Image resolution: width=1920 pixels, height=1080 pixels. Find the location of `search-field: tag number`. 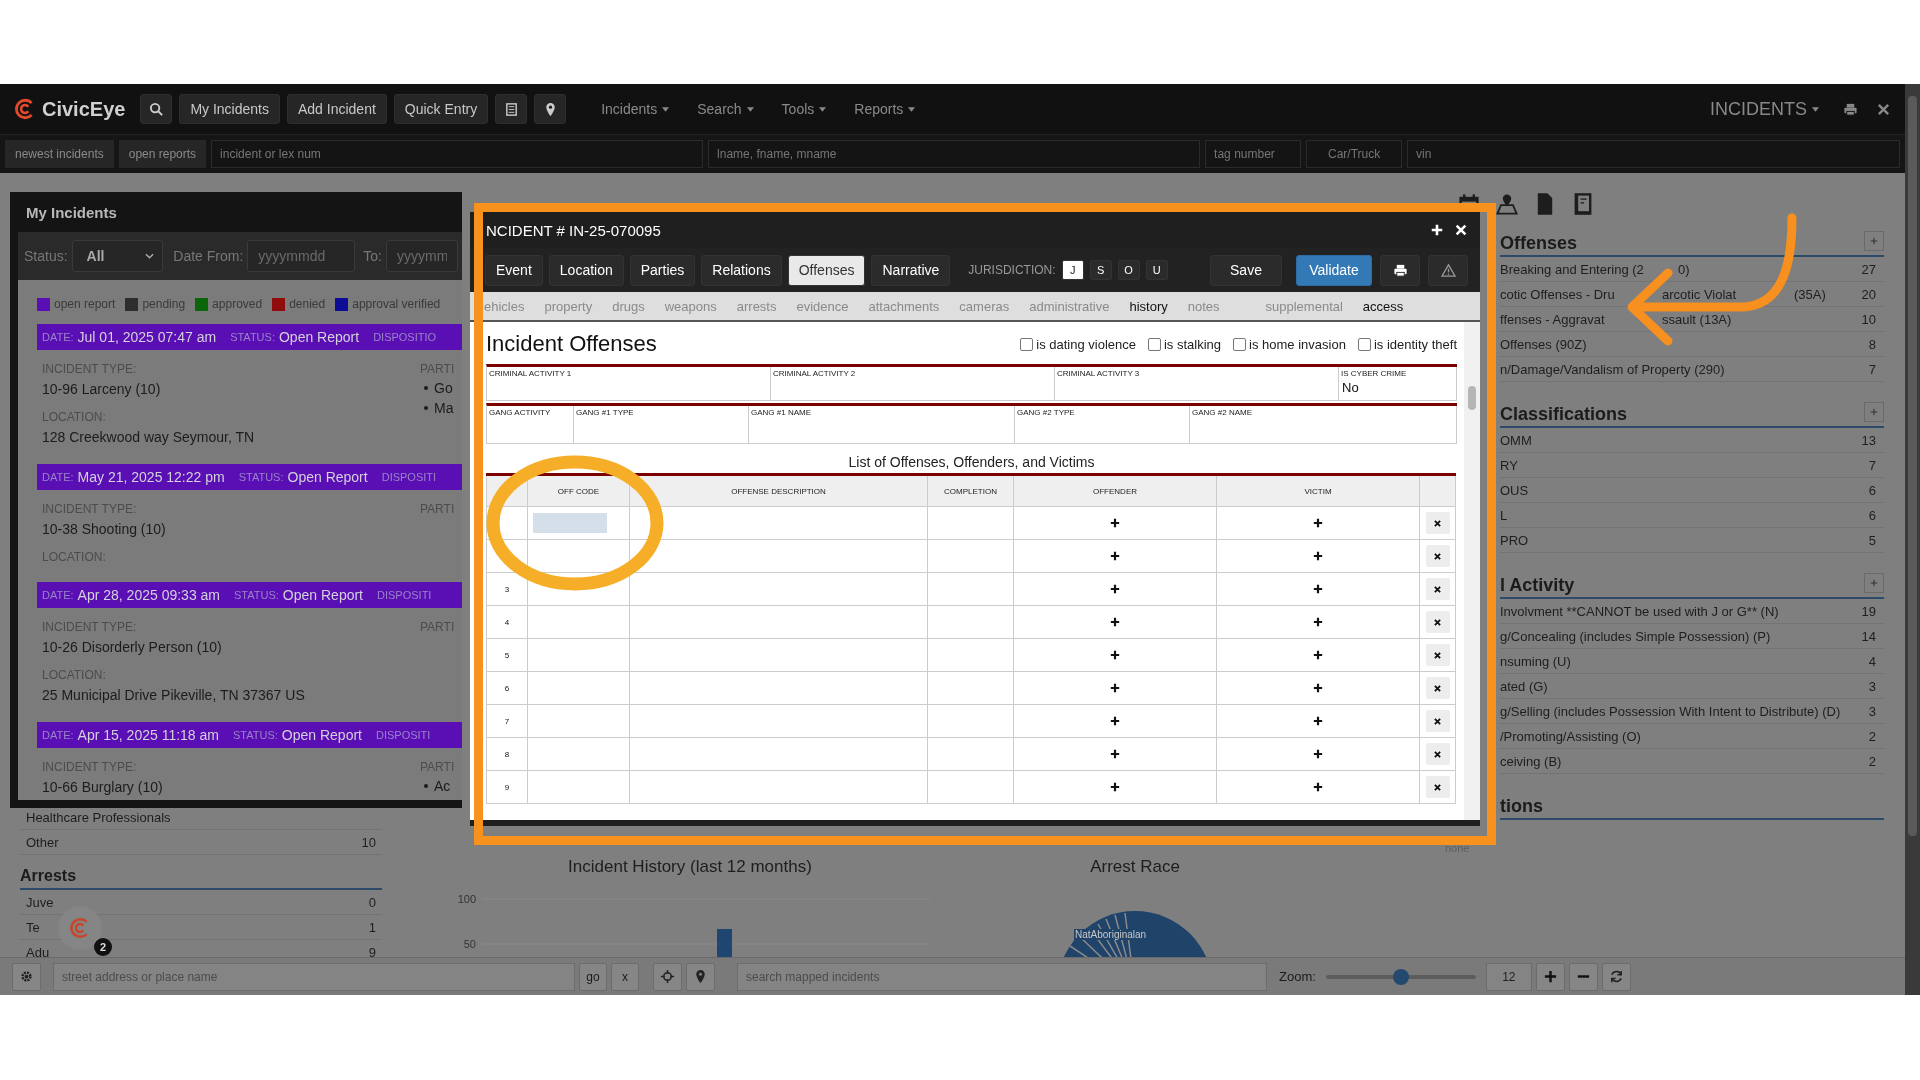

search-field: tag number is located at coordinates (1253, 154).